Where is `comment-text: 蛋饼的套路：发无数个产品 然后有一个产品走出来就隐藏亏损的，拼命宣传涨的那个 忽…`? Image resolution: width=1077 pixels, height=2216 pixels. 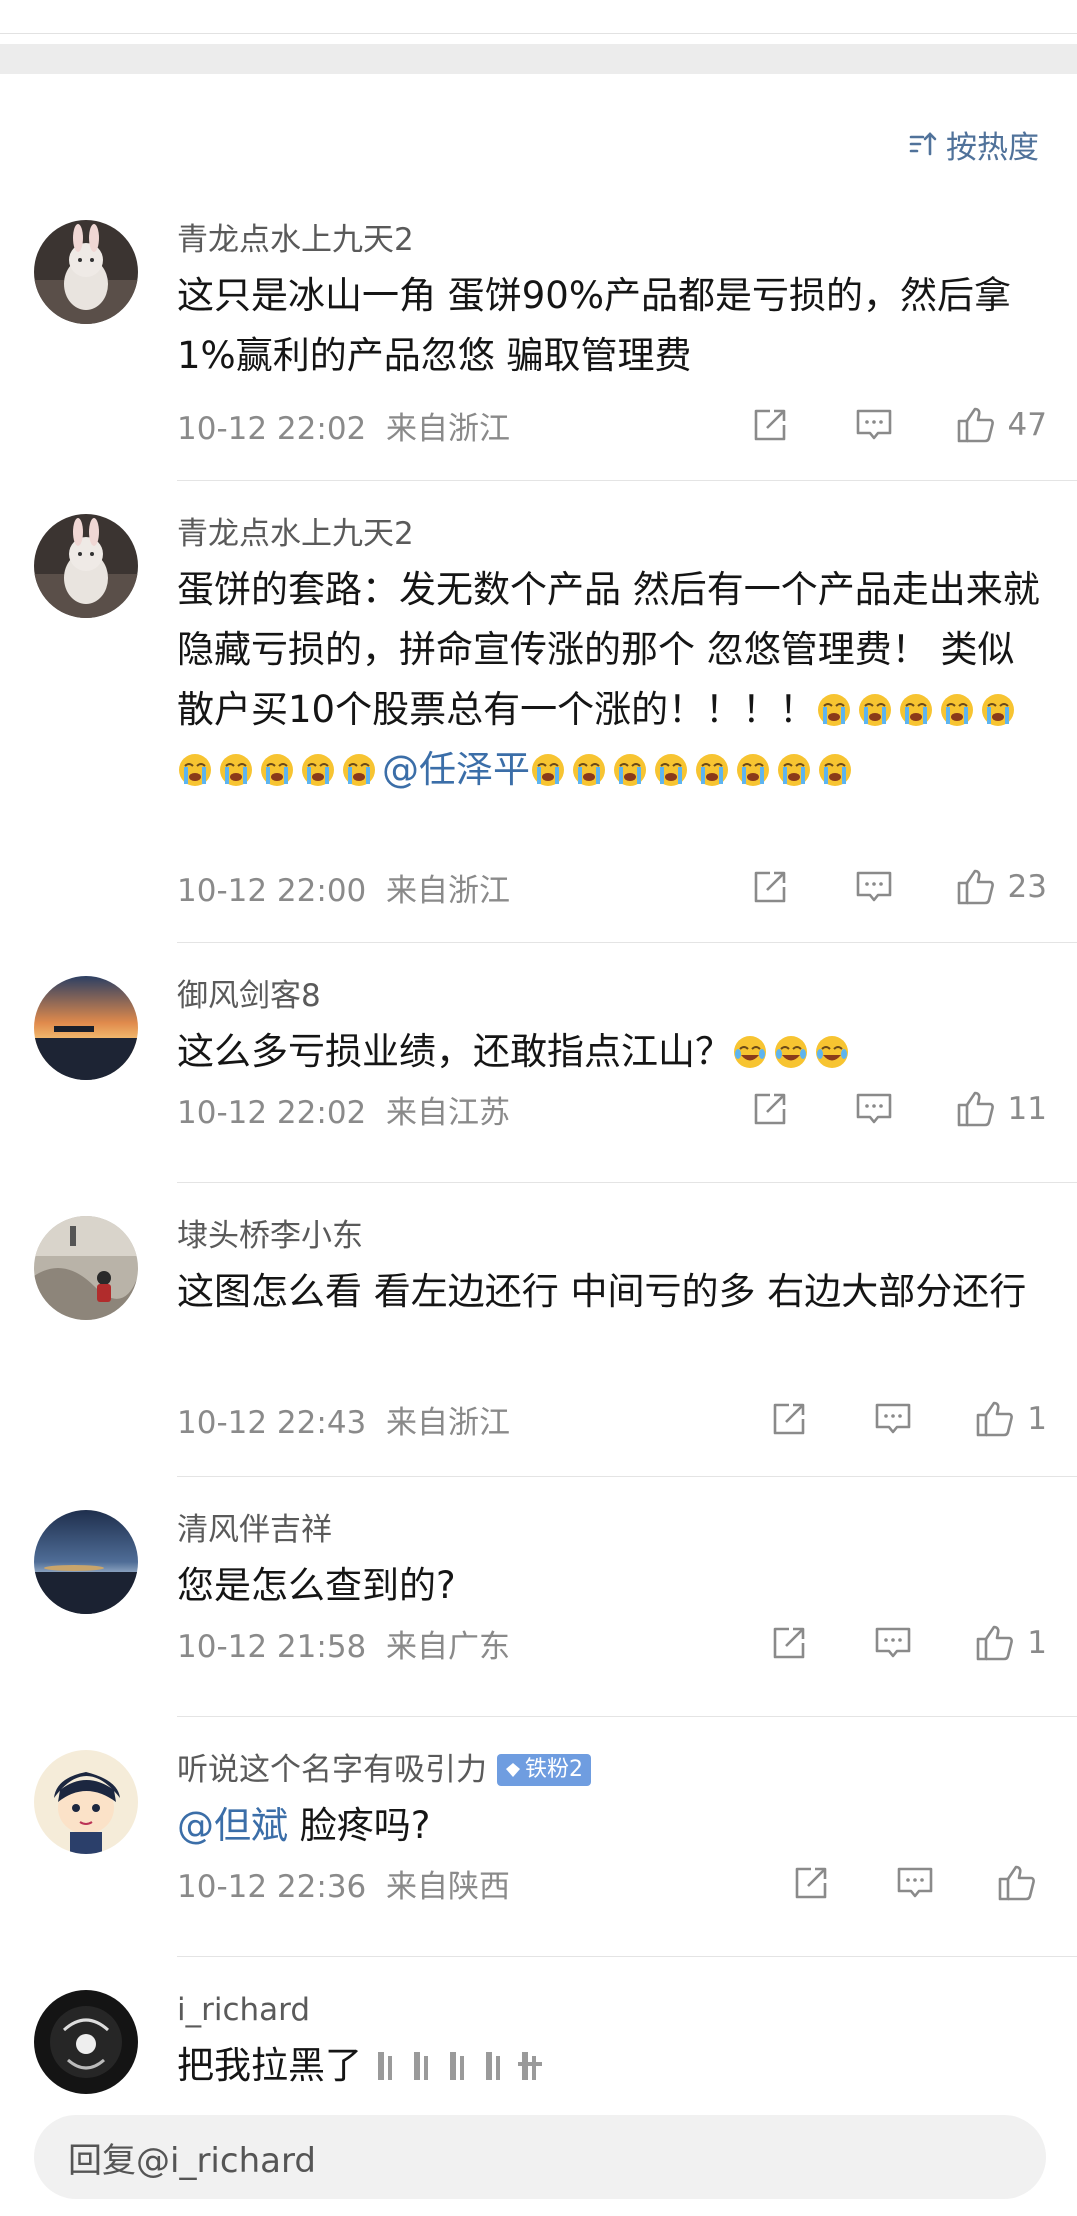 comment-text: 蛋饼的套路：发无数个产品 然后有一个产品走出来就隐藏亏损的，拼命宣传涨的那个 忽… is located at coordinates (608, 679).